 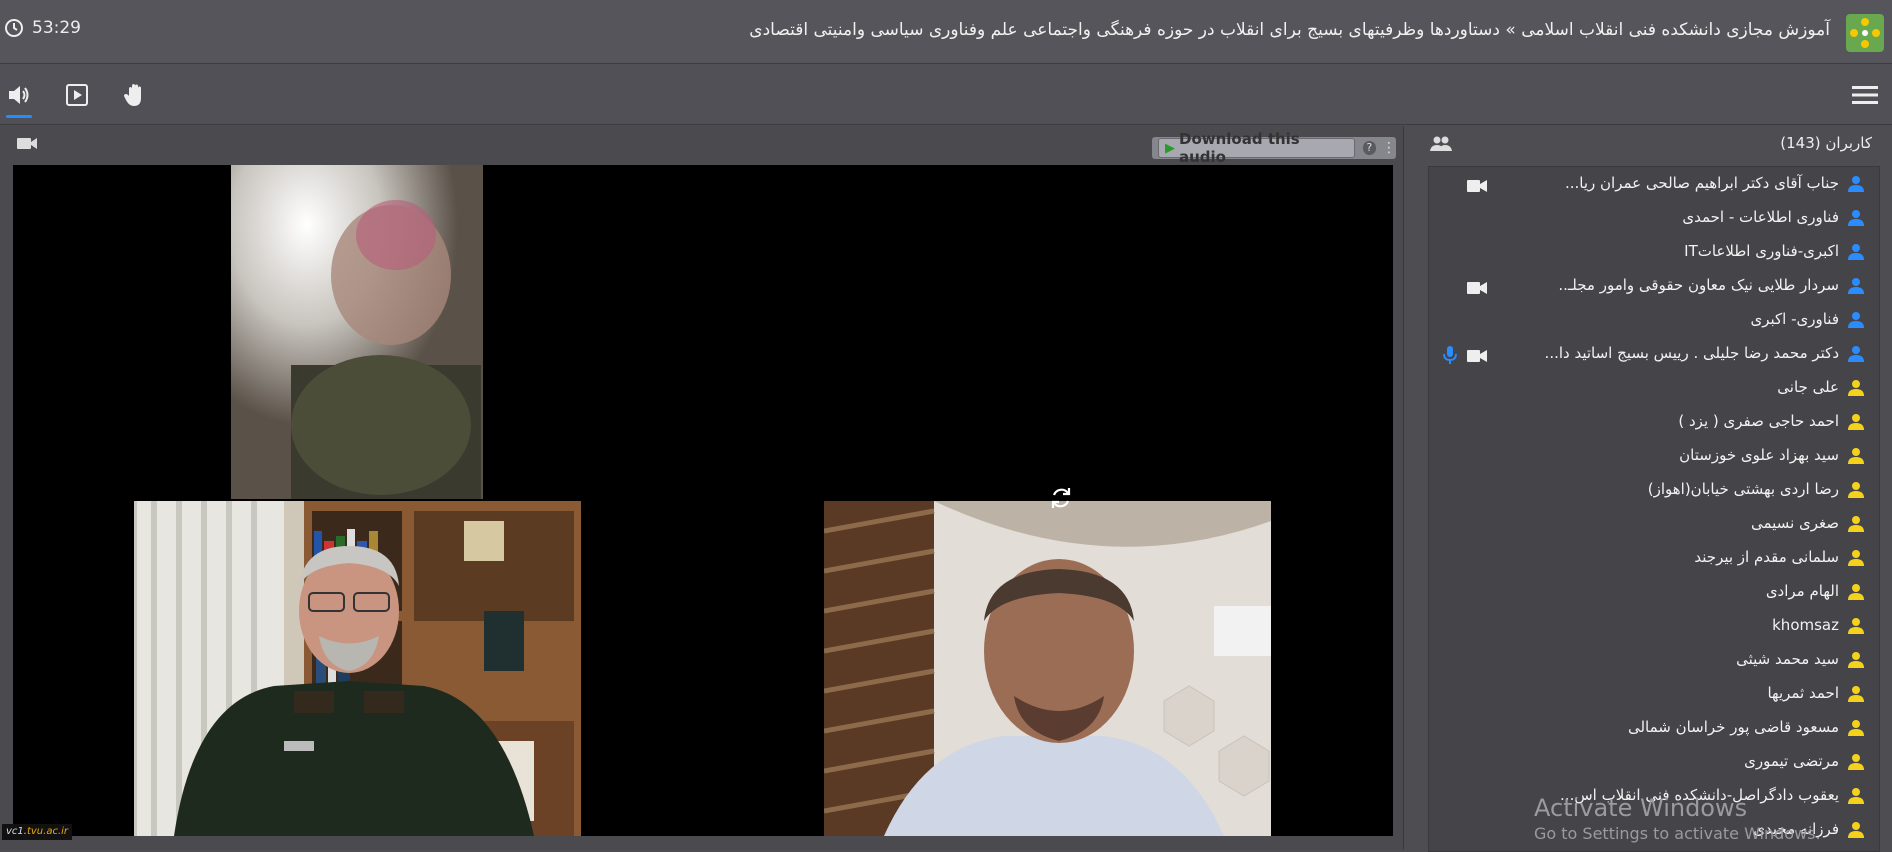 What do you see at coordinates (1450, 355) in the screenshot?
I see `user-microphone-icon` at bounding box center [1450, 355].